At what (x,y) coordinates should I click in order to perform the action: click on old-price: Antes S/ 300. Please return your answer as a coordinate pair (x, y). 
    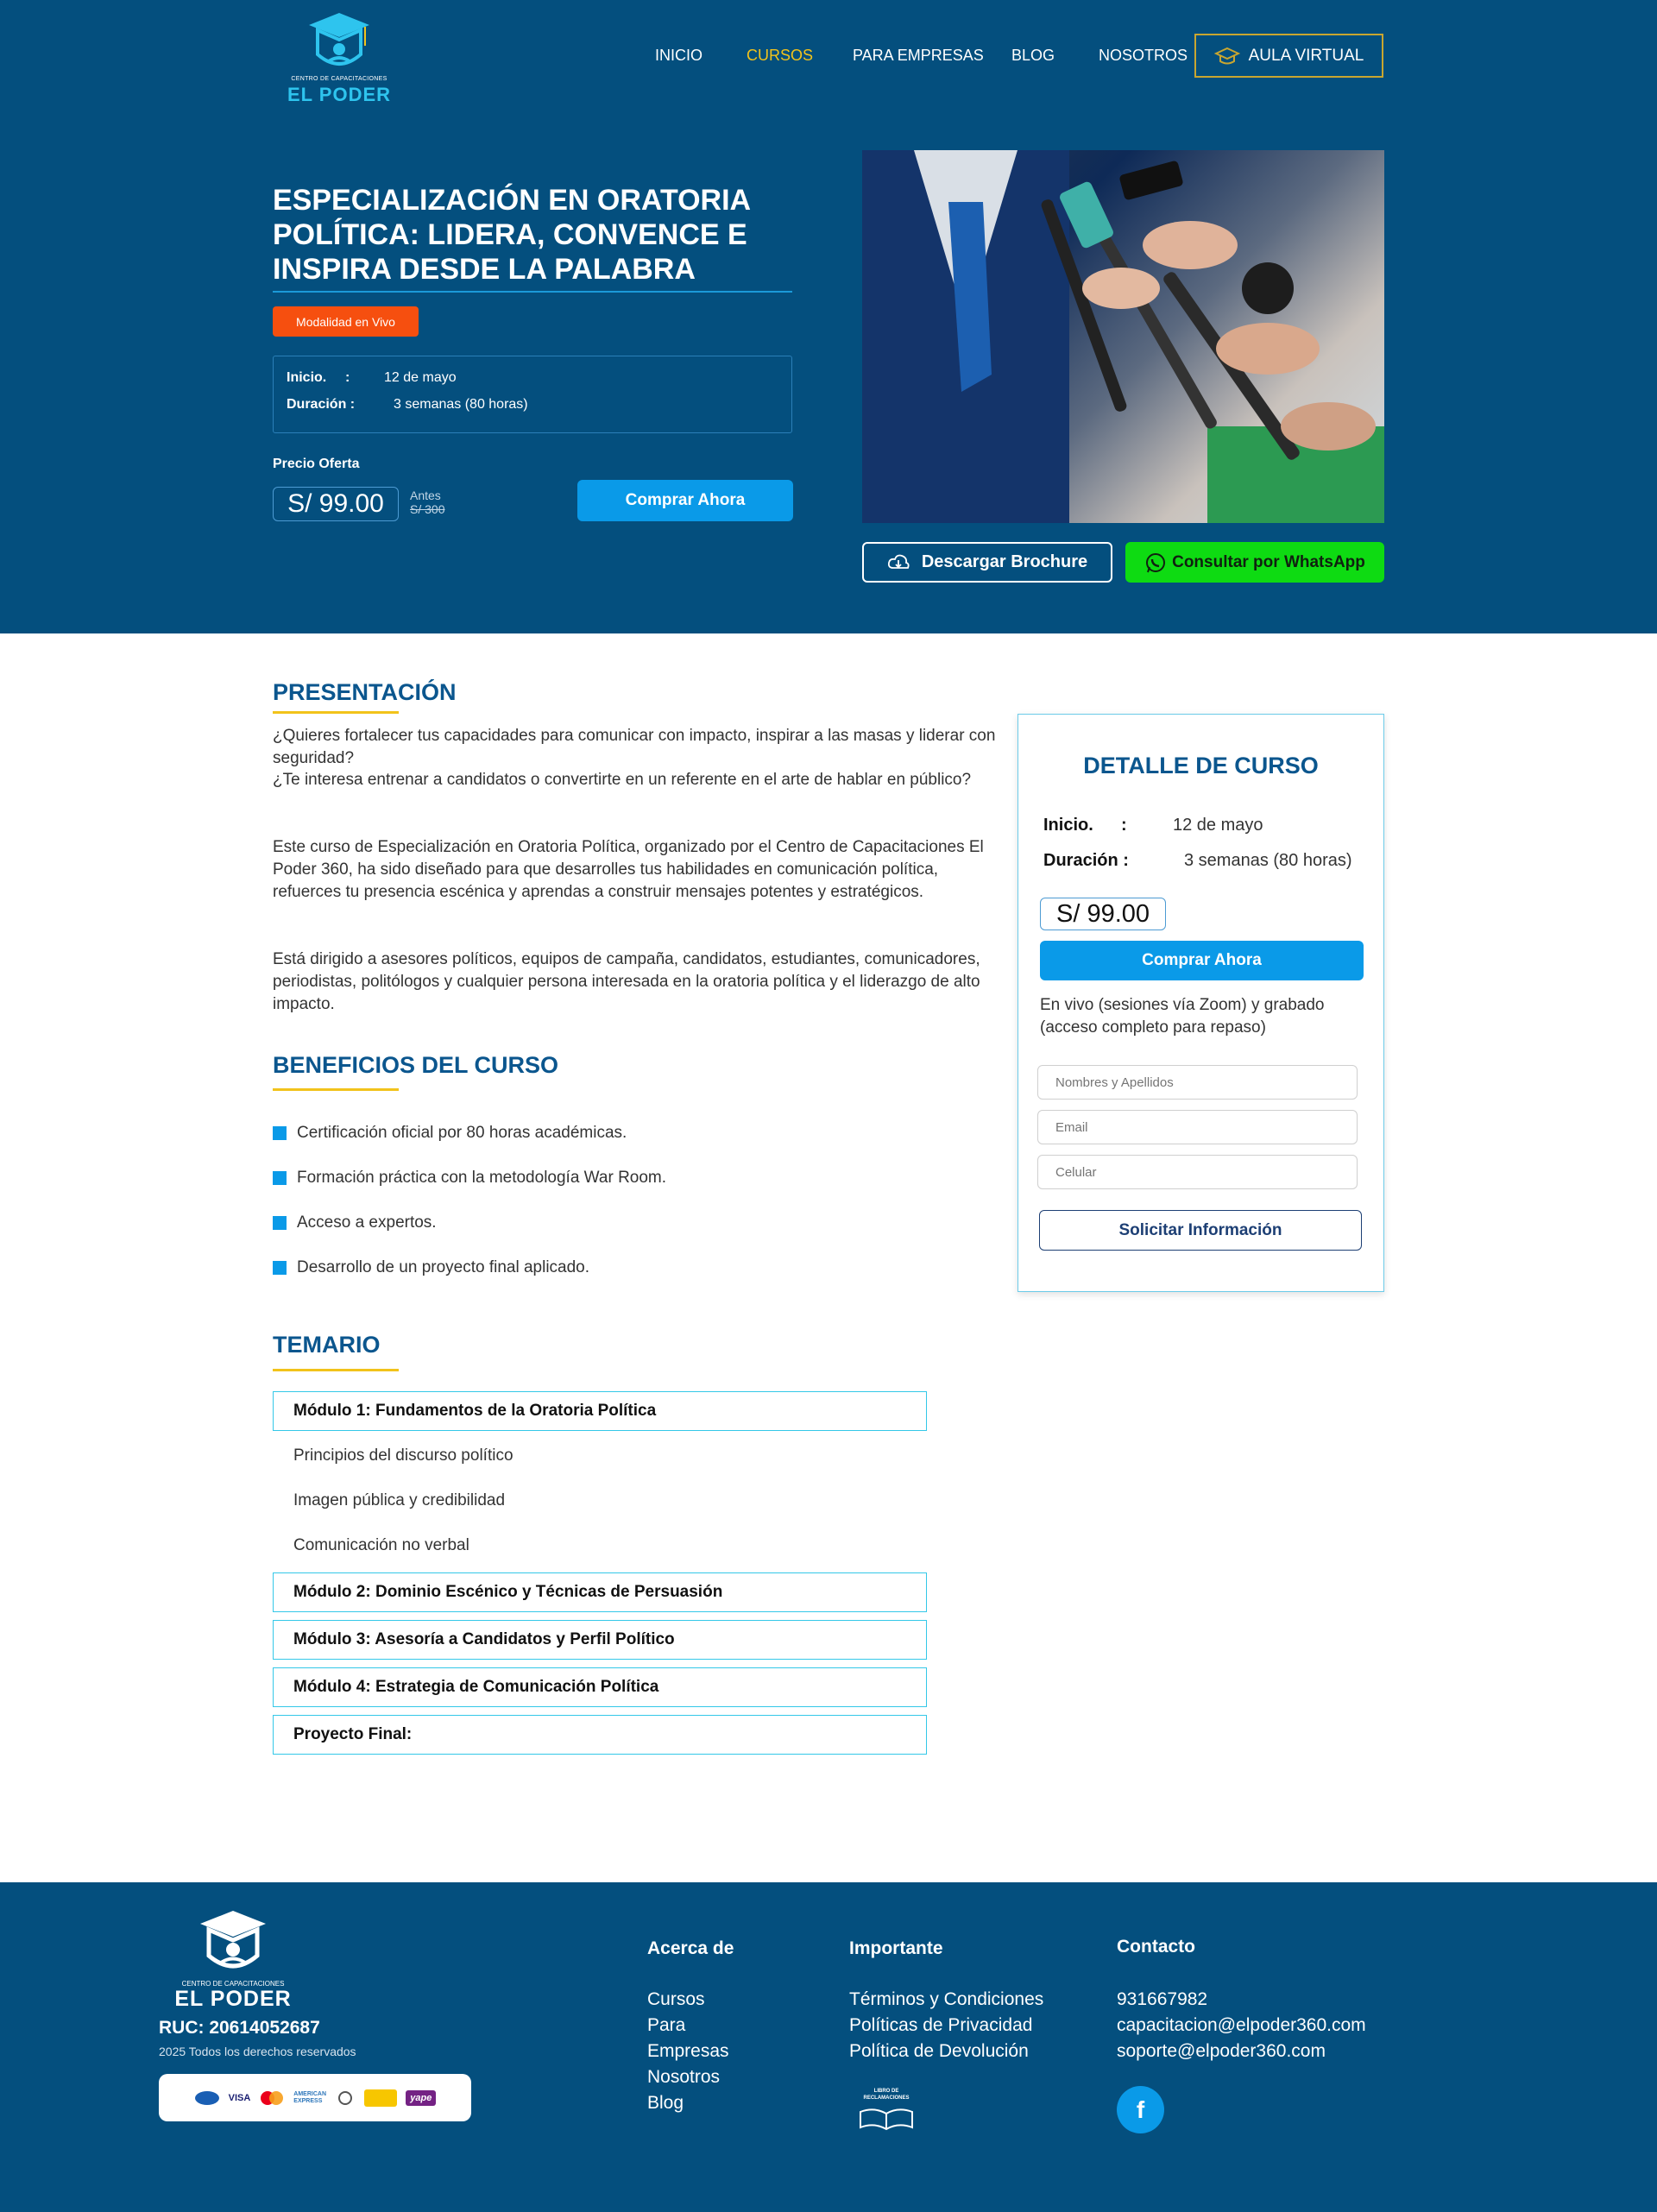
    Looking at the image, I should click on (427, 502).